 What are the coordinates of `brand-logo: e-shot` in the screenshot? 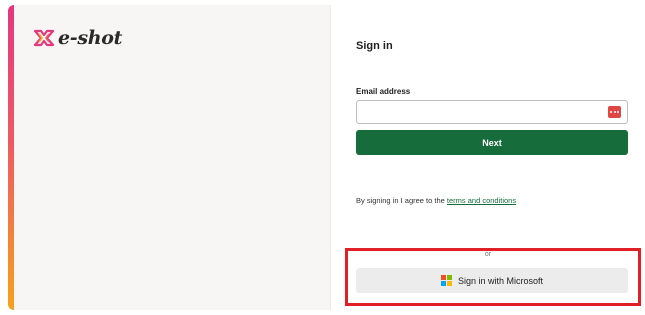 It's located at (77, 38).